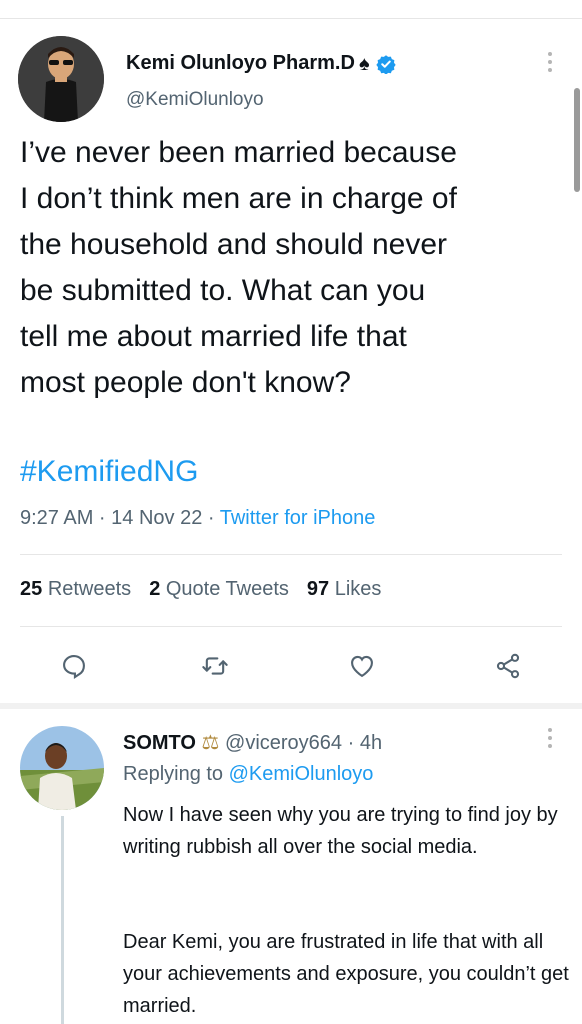  I want to click on replying-mention-link: @KemiOlunloyo, so click(301, 774).